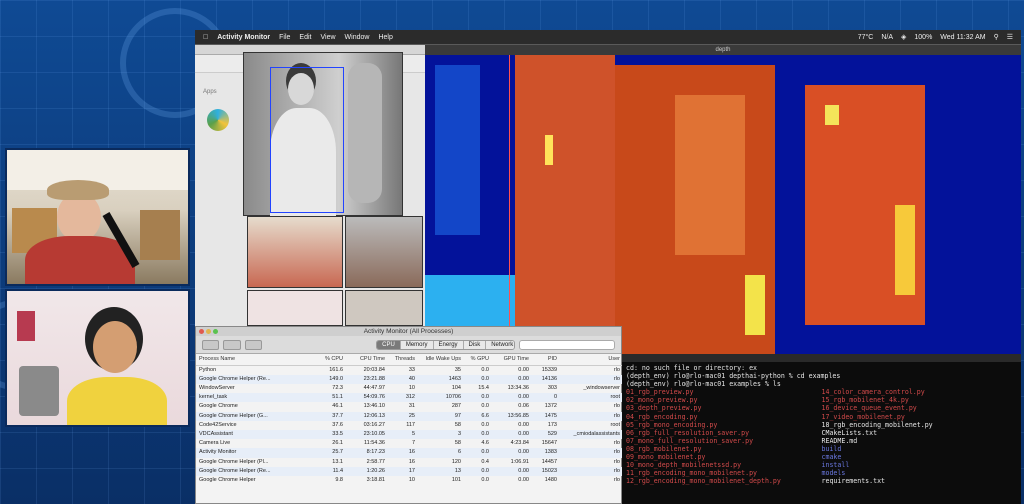  I want to click on table-cell: 1475, so click(546, 416).